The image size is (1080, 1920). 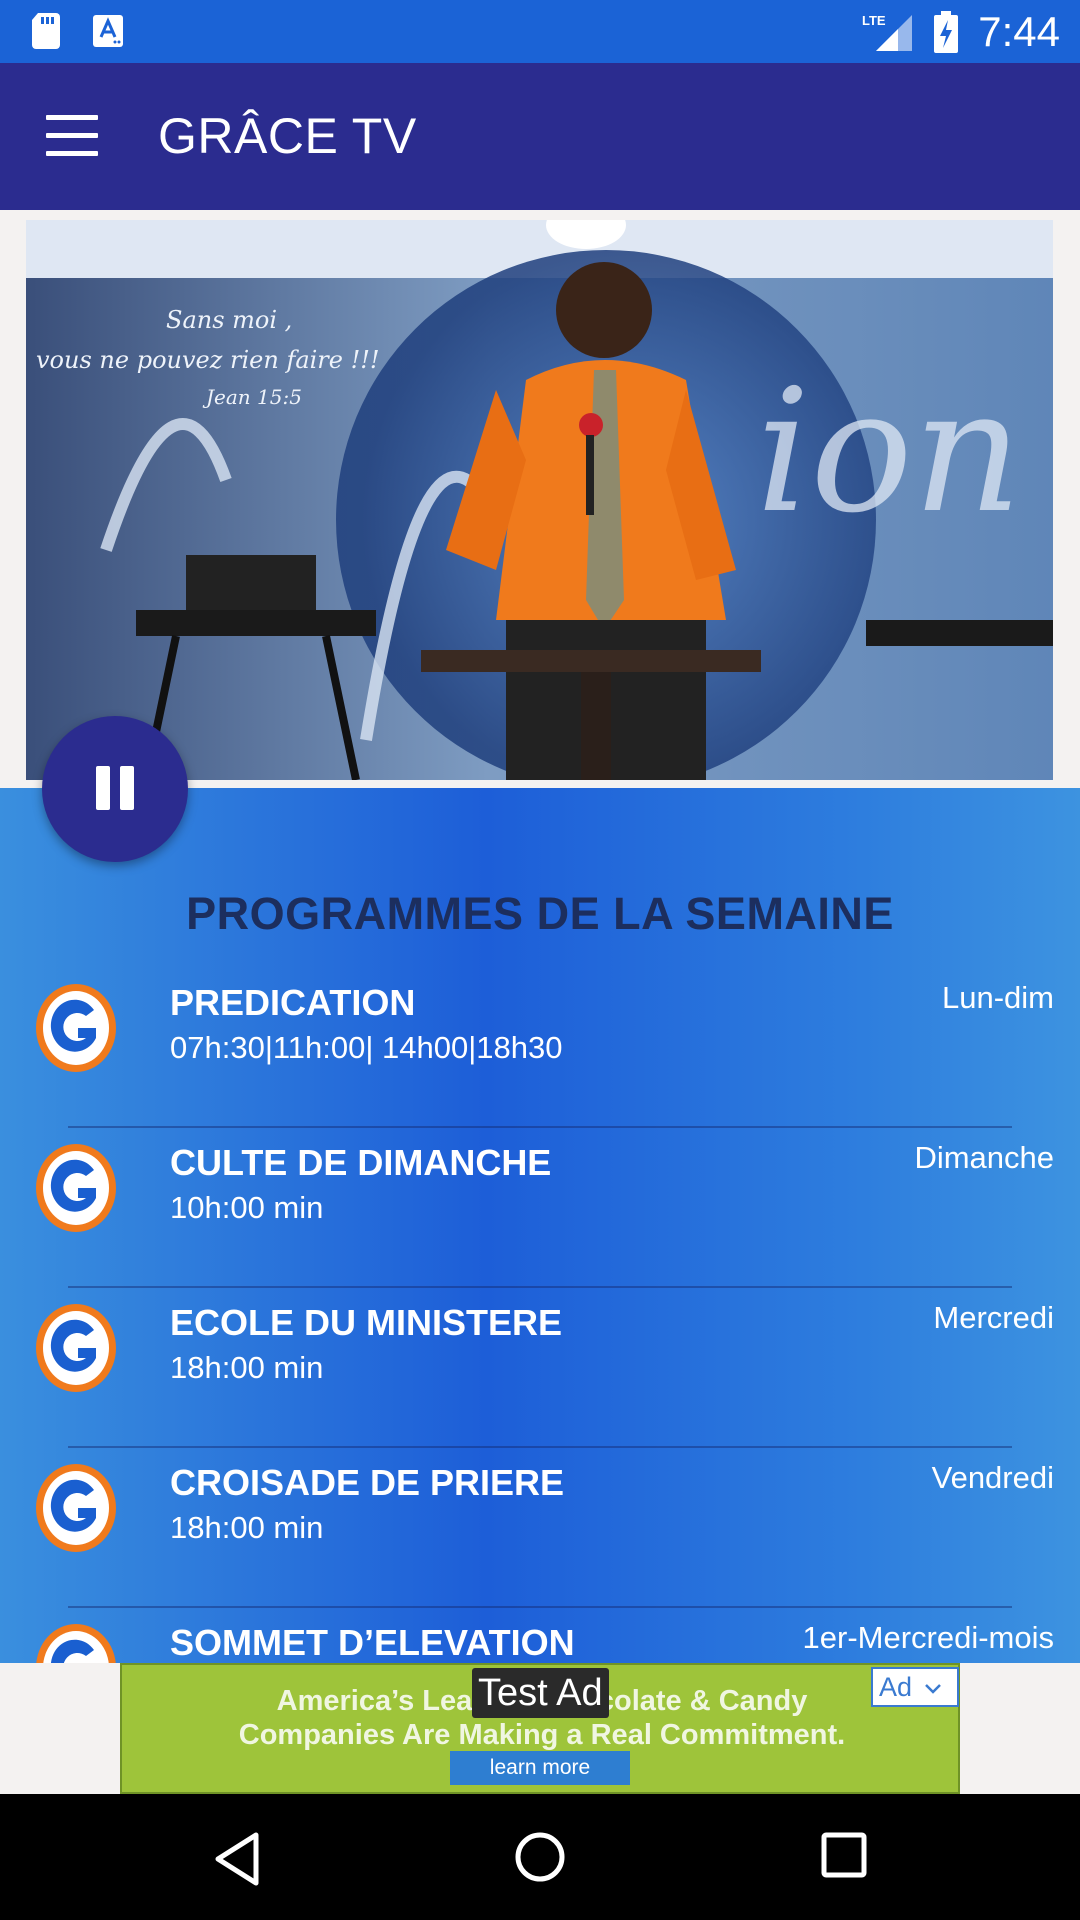 I want to click on hamburger-menu-icon, so click(x=72, y=136).